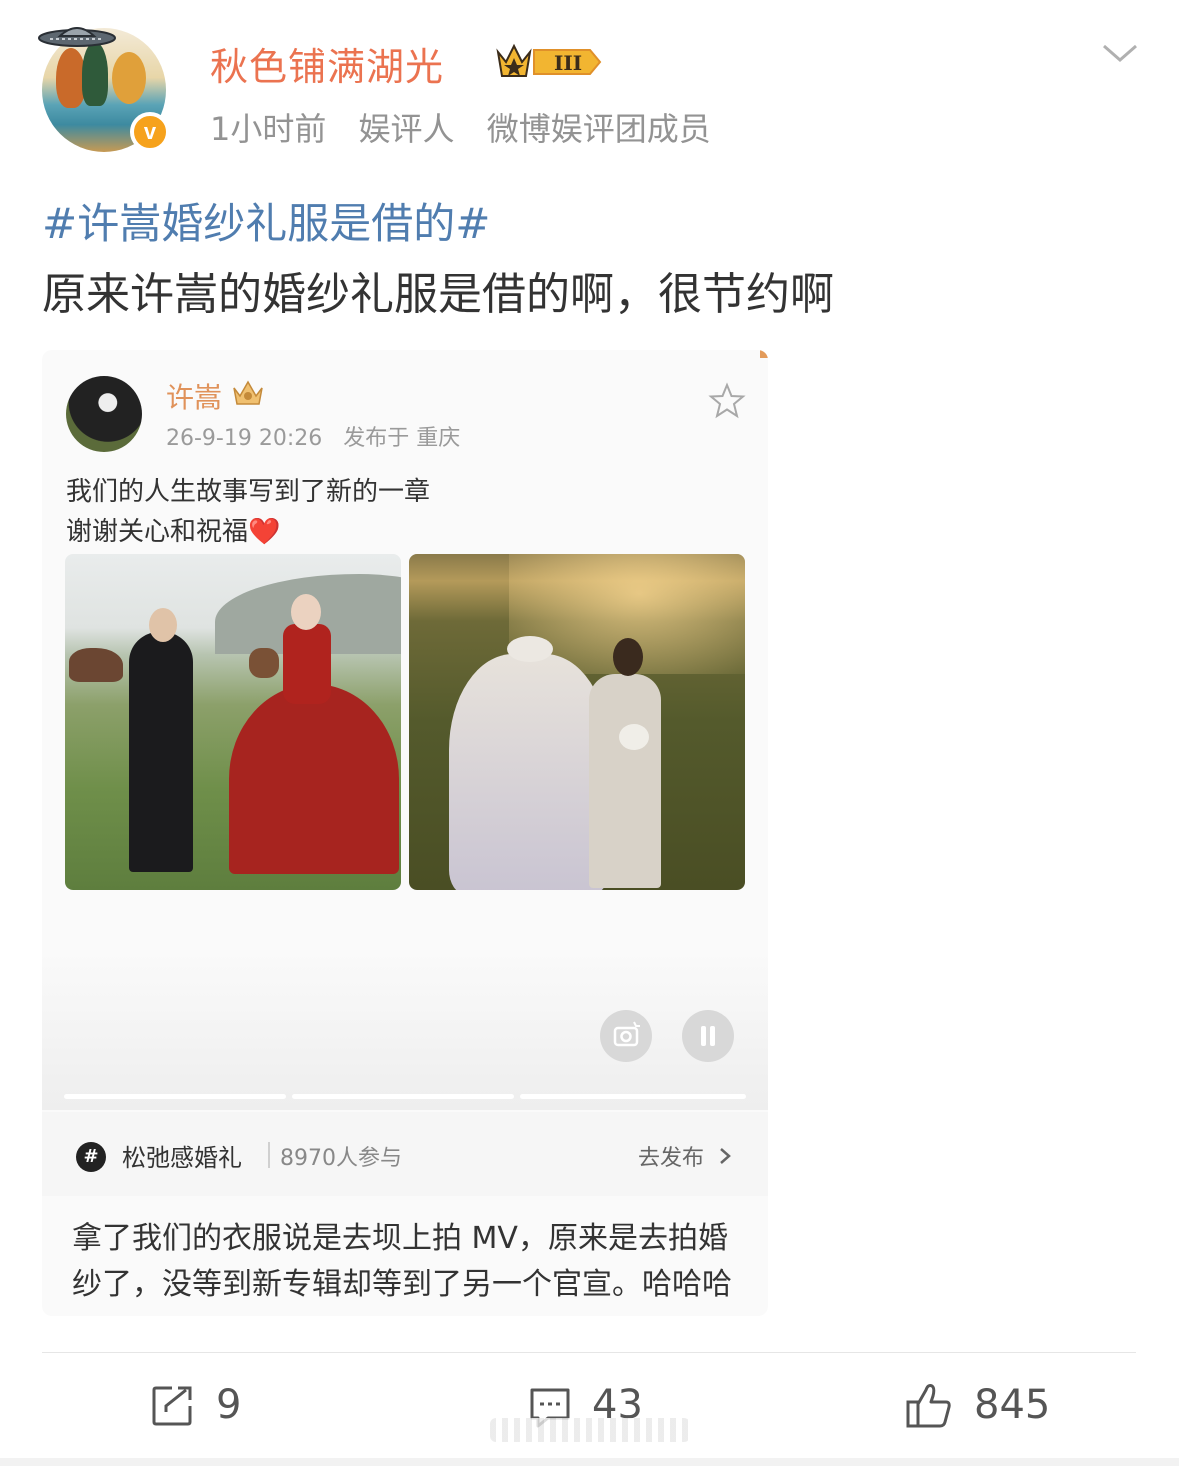 Image resolution: width=1179 pixels, height=1466 pixels. What do you see at coordinates (172, 1406) in the screenshot?
I see `repost-icon` at bounding box center [172, 1406].